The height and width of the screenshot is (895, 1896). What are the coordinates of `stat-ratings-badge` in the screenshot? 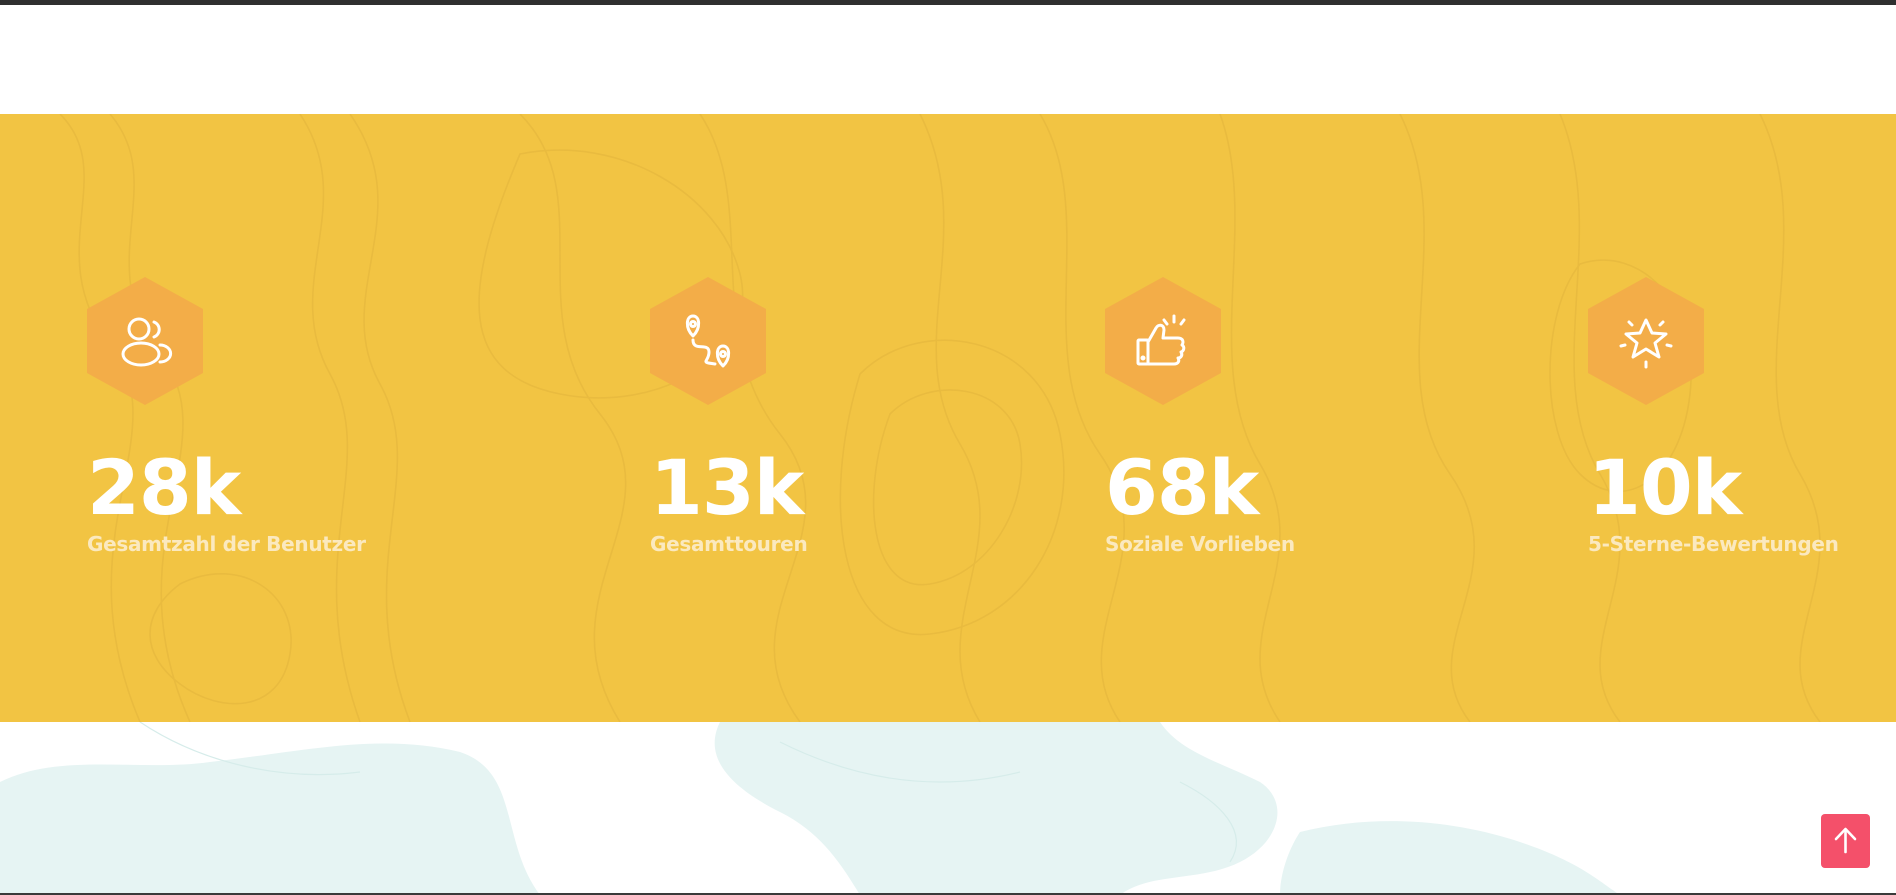 It's located at (1646, 341).